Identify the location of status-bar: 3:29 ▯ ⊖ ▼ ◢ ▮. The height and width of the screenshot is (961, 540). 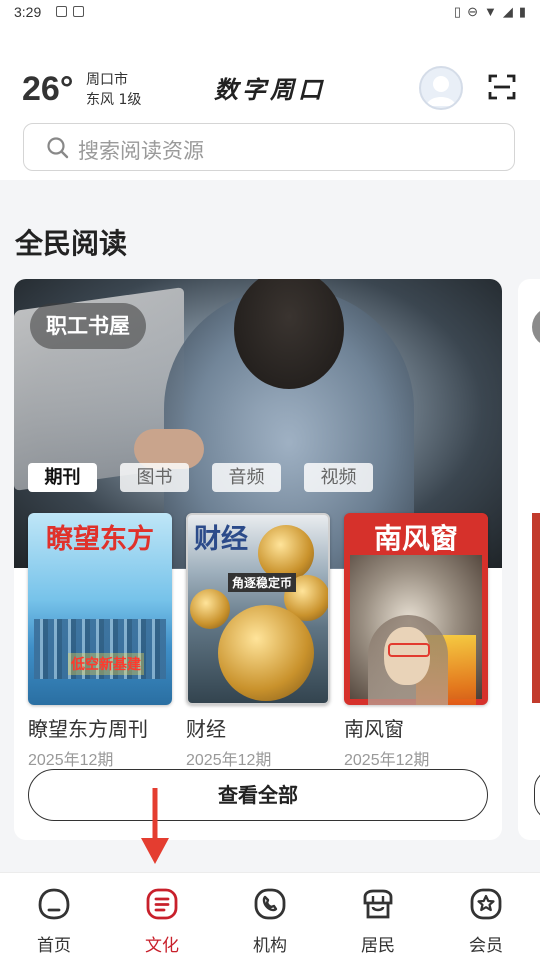
(270, 13).